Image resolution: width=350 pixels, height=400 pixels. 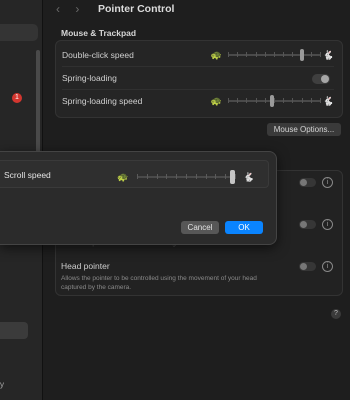 I want to click on scroll-speed-slider, so click(x=186, y=177).